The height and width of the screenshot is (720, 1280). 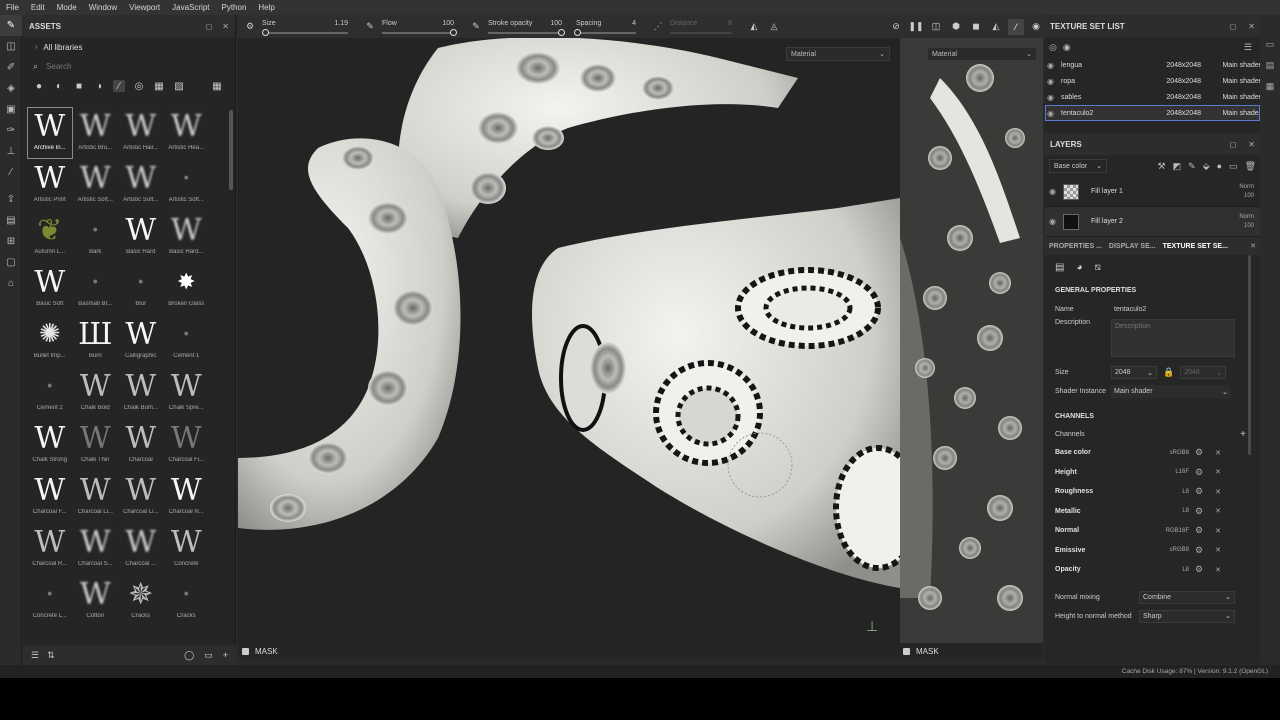 I want to click on menu-python: Python, so click(x=234, y=7).